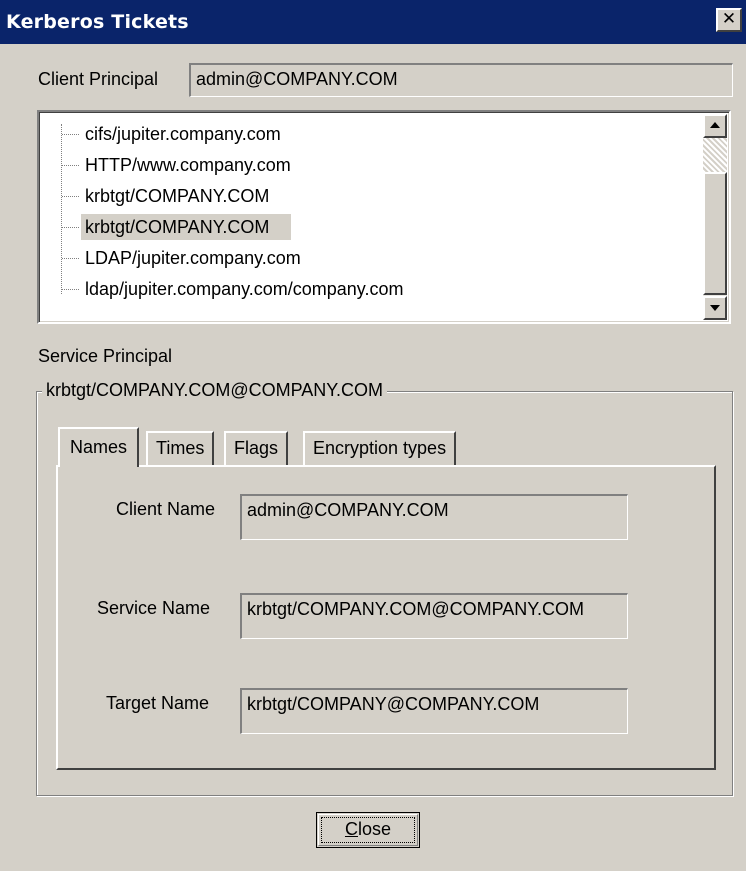 The width and height of the screenshot is (746, 871). What do you see at coordinates (434, 711) in the screenshot?
I see `target-name-field: krbtgt/COMPANY@COMPANY.COM` at bounding box center [434, 711].